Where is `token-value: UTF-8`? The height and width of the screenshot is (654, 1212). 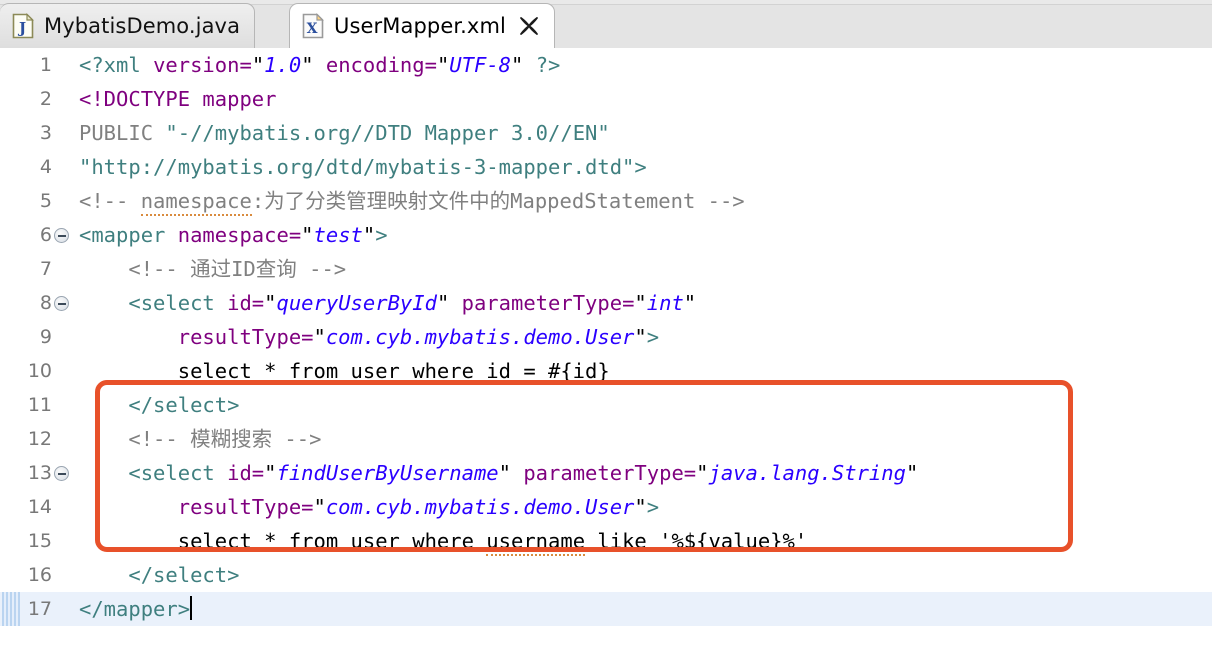 token-value: UTF-8 is located at coordinates (480, 65).